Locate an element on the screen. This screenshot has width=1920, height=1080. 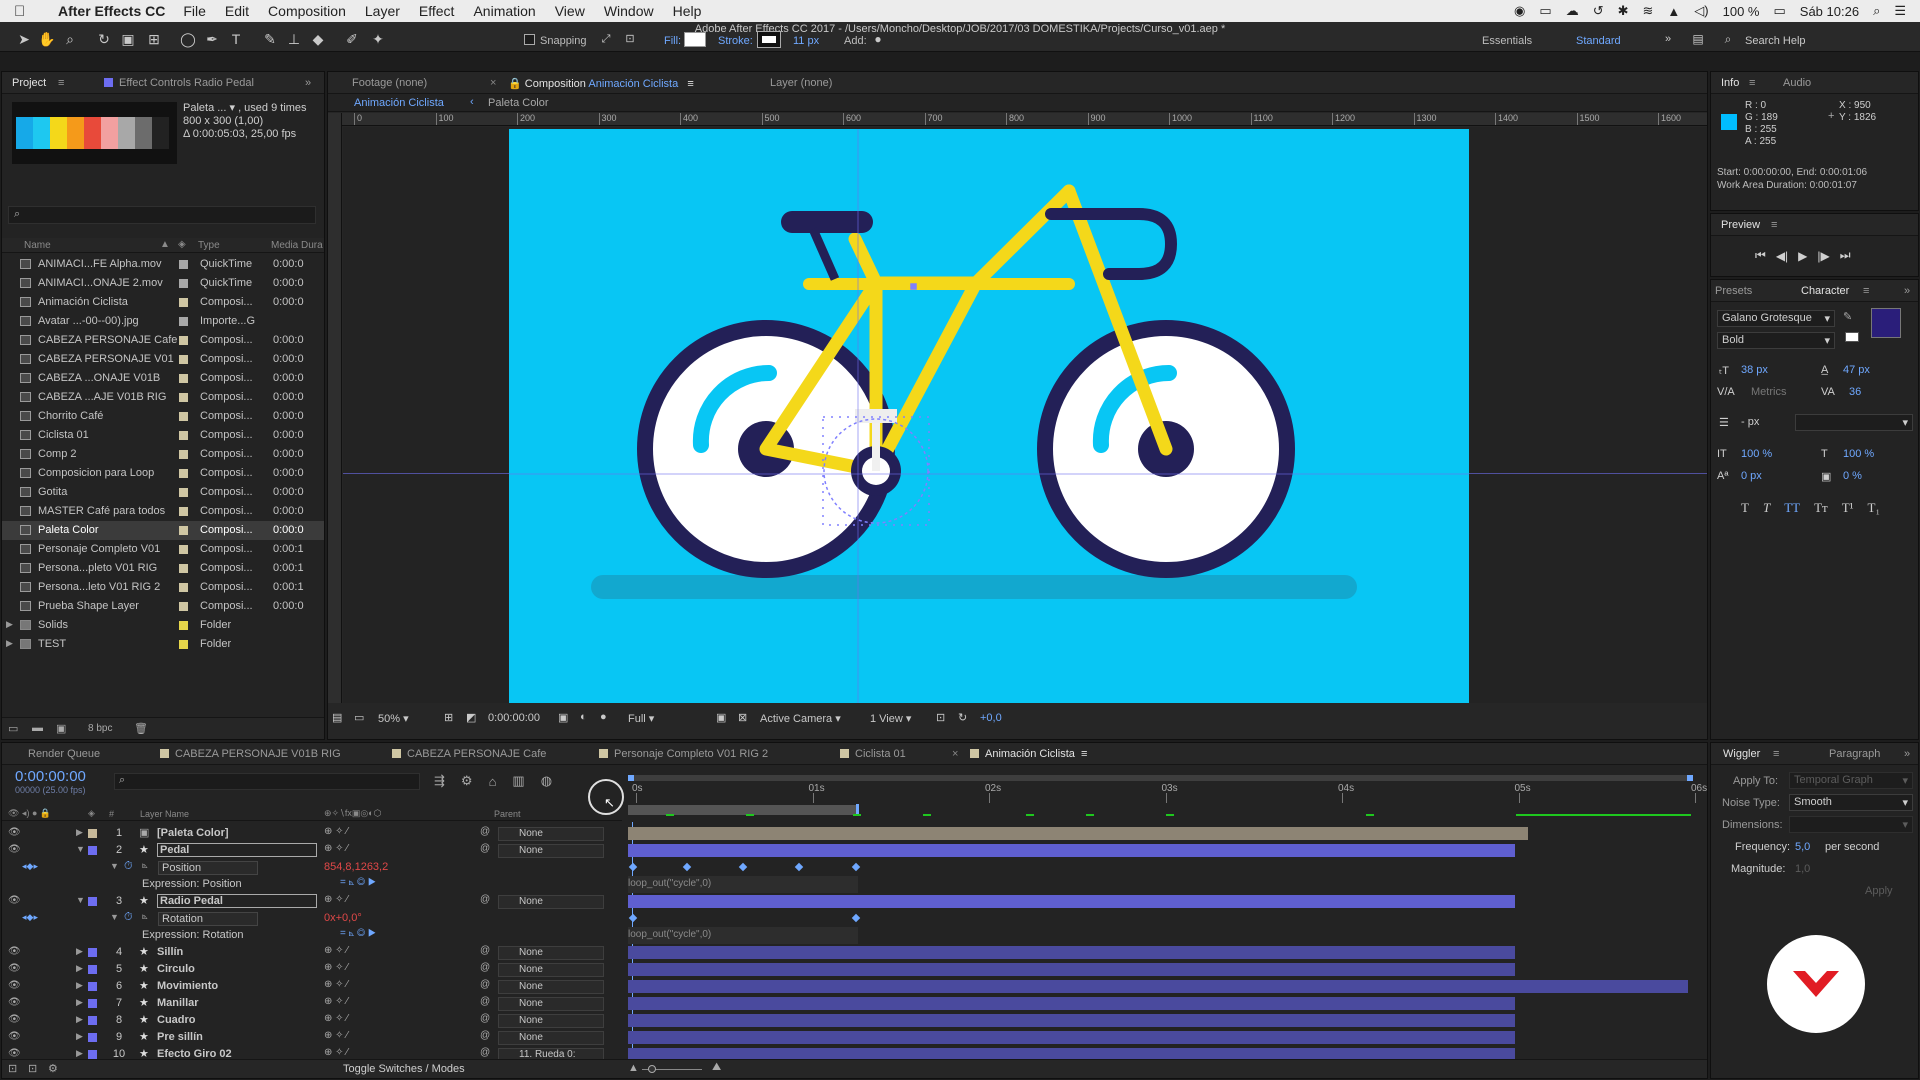
expression-controls-icon: = ⦝ ◎ ▶ is located at coordinates (358, 882).